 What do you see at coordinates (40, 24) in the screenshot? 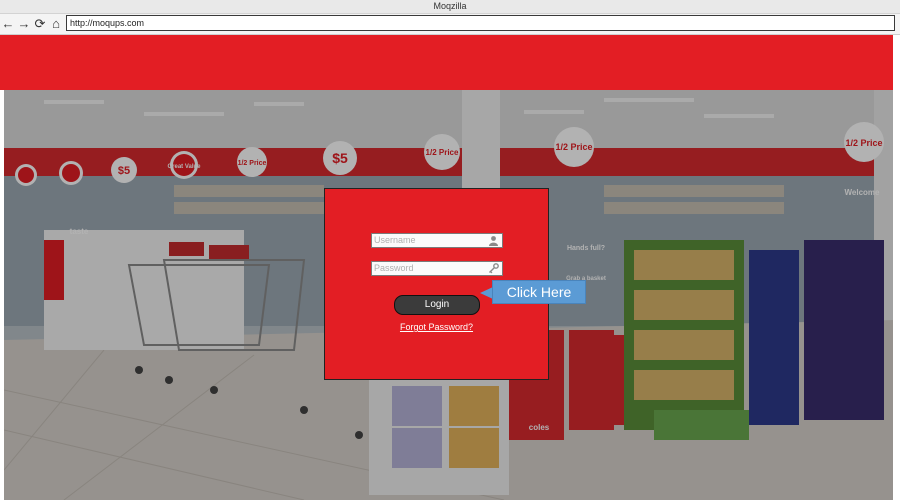
I see `reload-icon: ⟳` at bounding box center [40, 24].